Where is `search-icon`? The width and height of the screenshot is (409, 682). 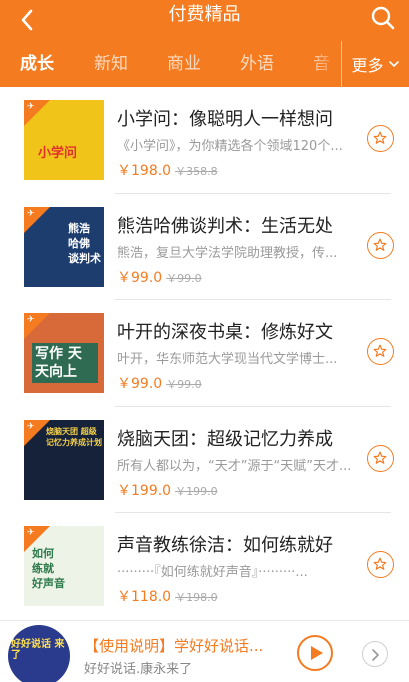 search-icon is located at coordinates (383, 18).